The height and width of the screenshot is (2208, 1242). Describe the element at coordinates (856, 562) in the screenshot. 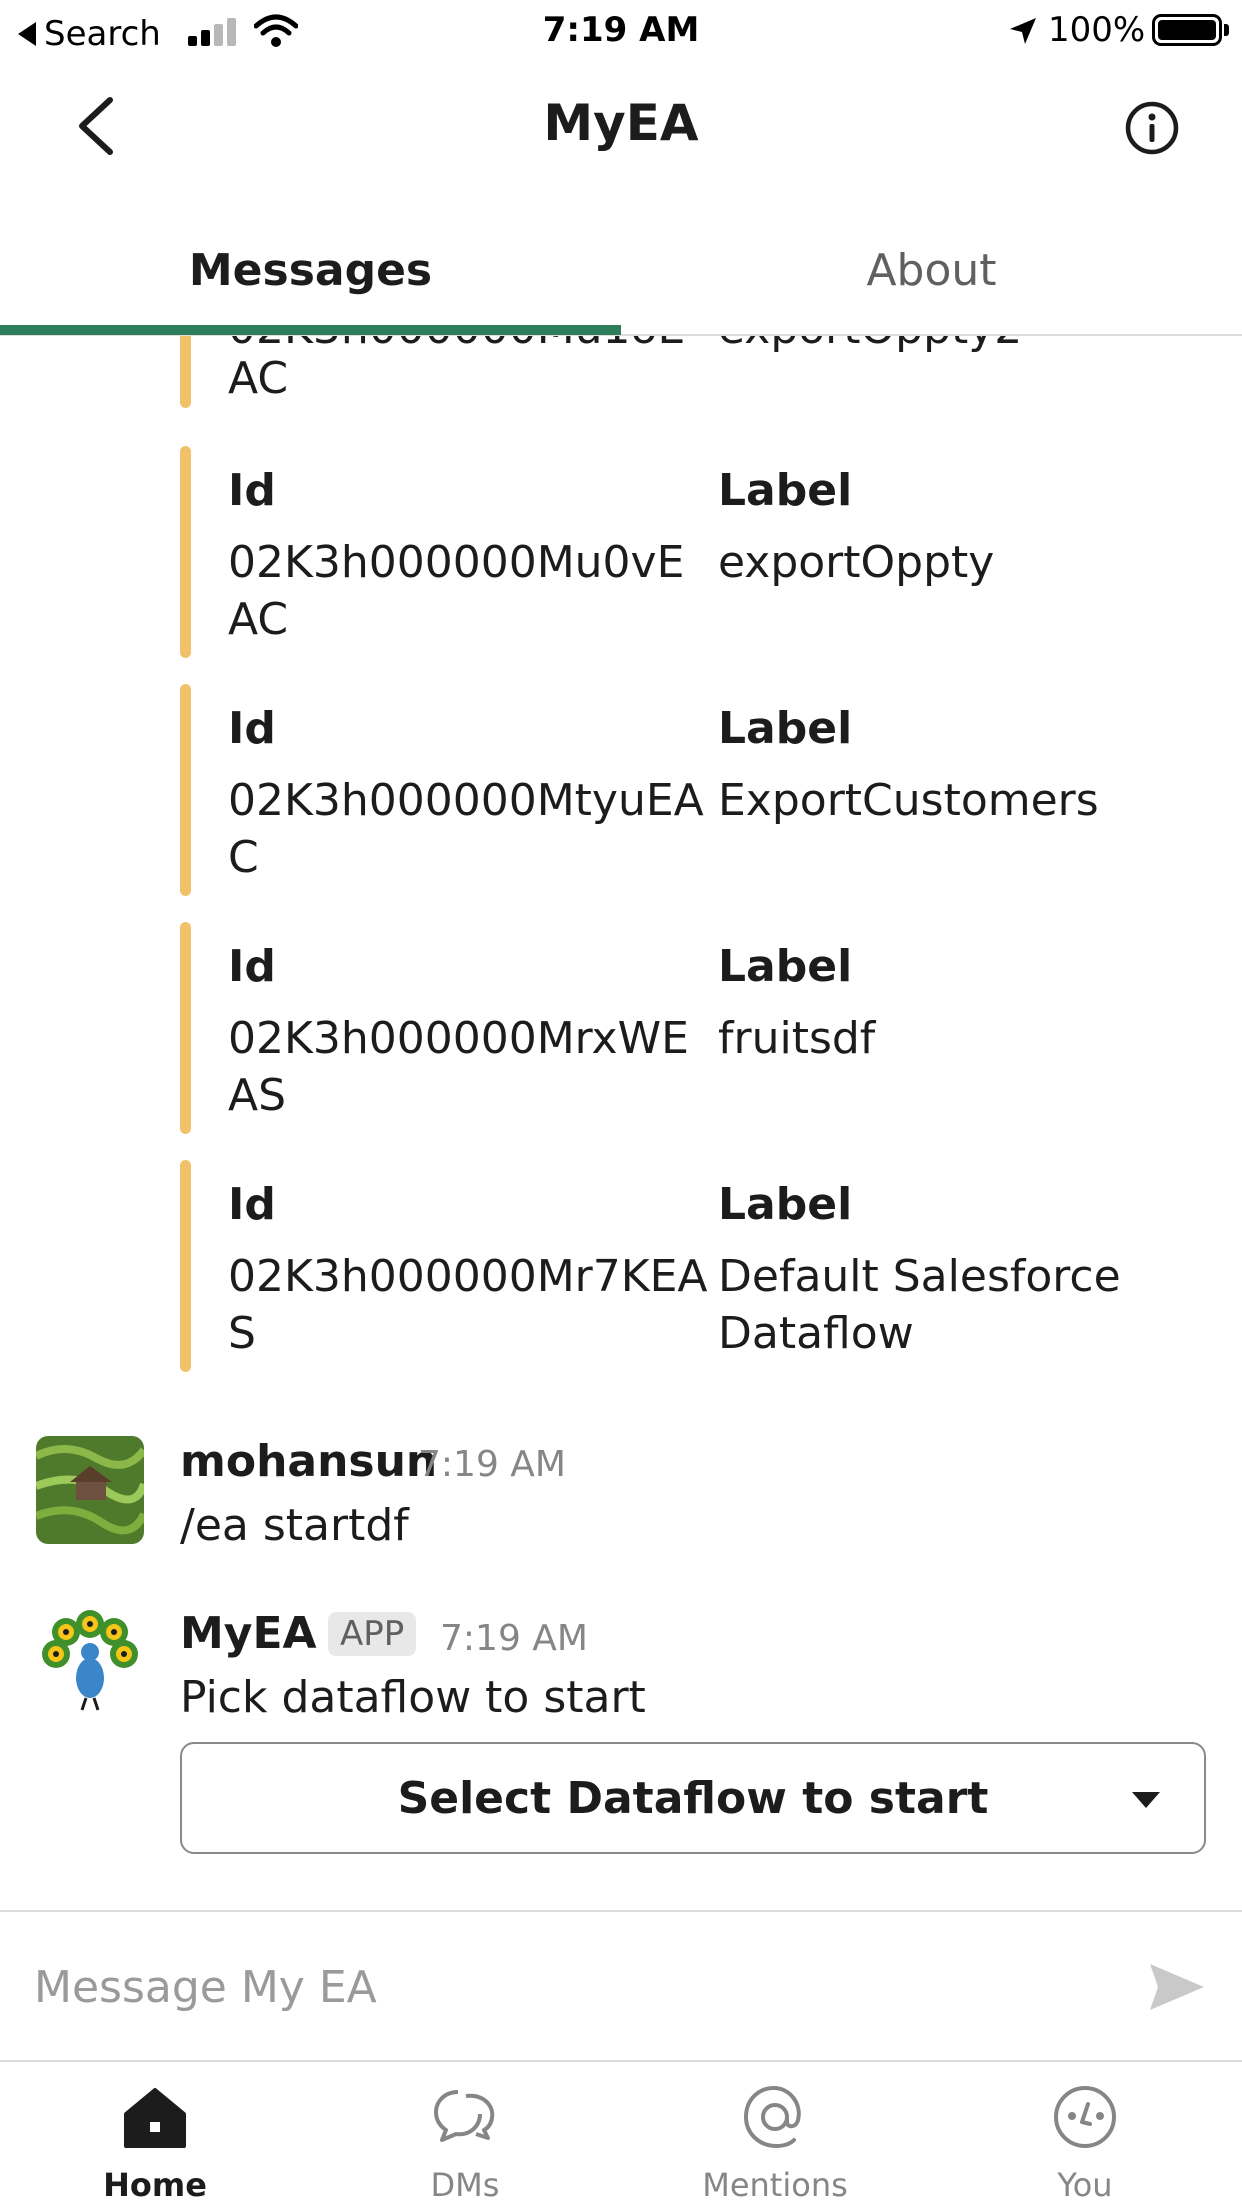

I see `record-label-value: exportOppty` at that location.